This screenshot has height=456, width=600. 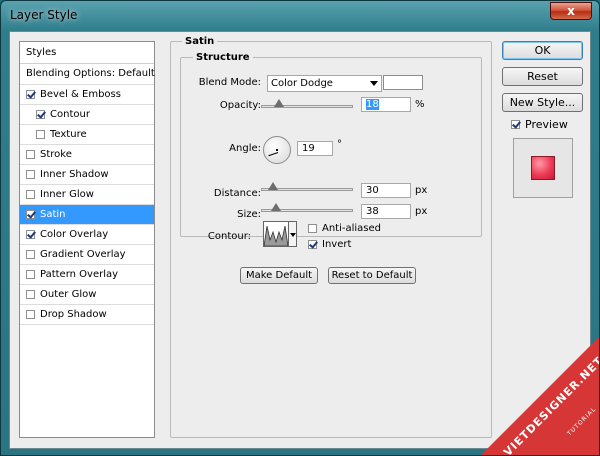 I want to click on size-label: Size:, so click(x=249, y=214).